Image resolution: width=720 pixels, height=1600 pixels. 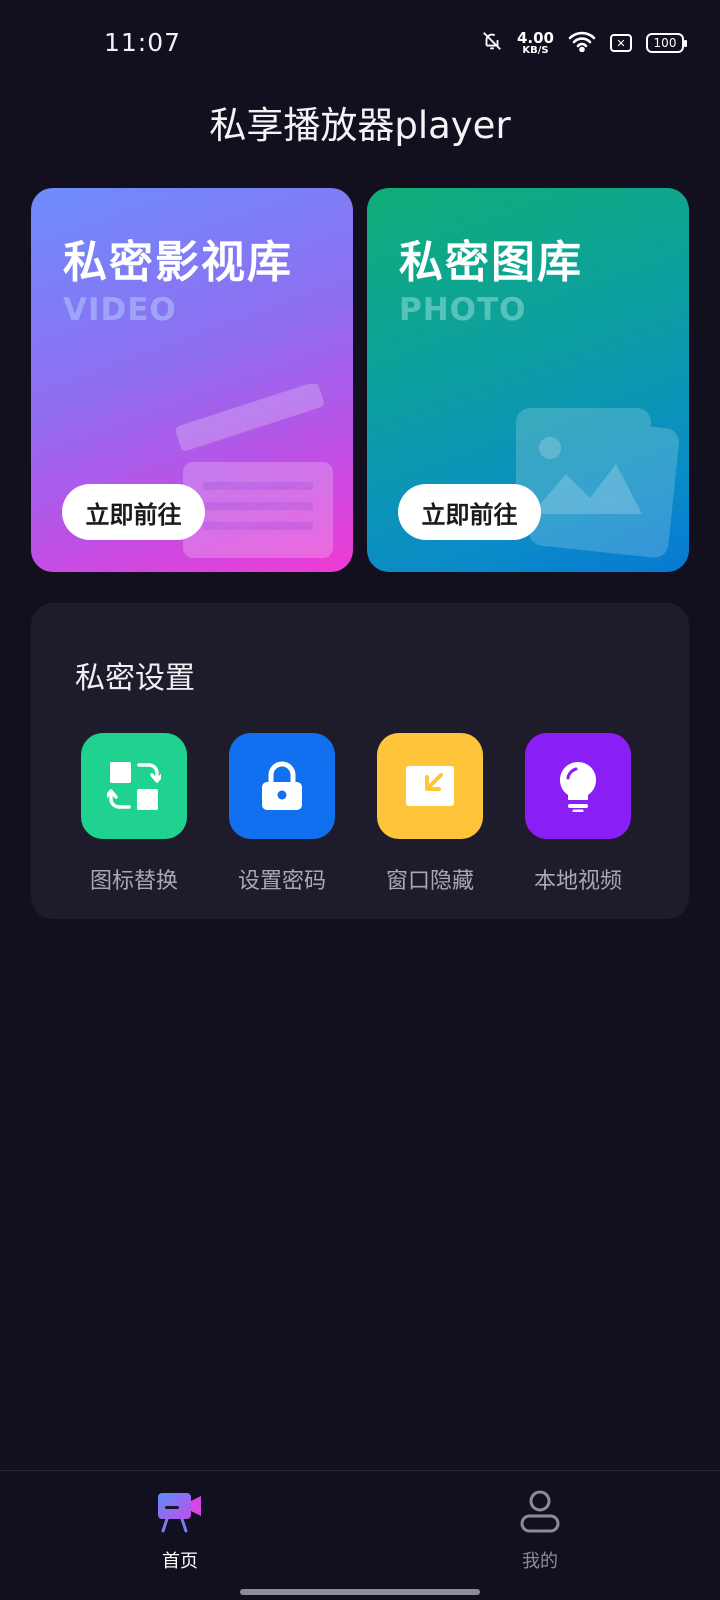 I want to click on minimize-window-icon, so click(x=430, y=786).